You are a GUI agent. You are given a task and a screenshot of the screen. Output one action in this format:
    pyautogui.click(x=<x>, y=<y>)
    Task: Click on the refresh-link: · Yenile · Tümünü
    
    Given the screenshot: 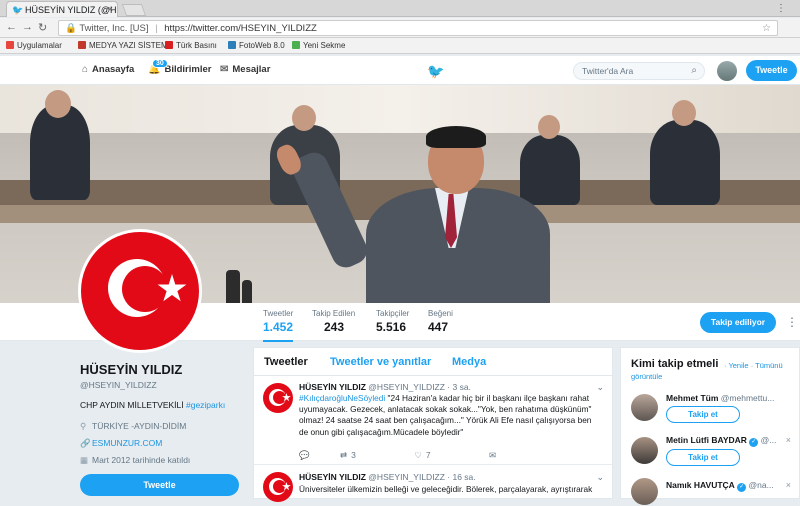 What is the action you would take?
    pyautogui.click(x=753, y=365)
    